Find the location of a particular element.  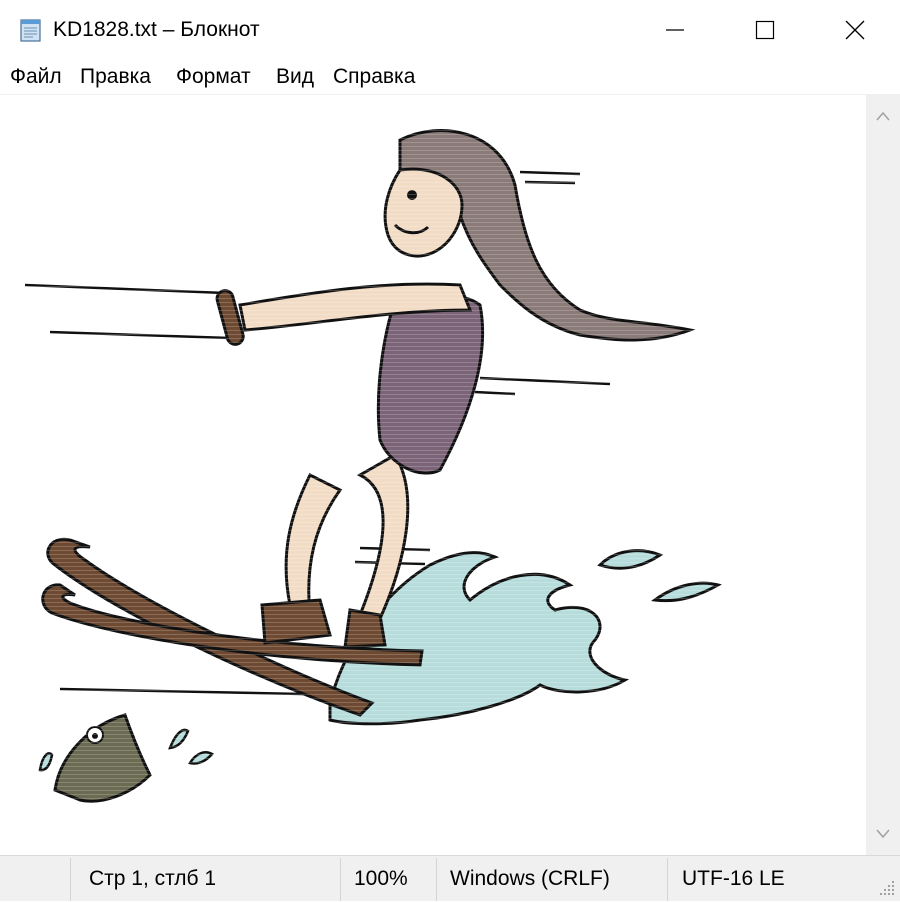

close-icon is located at coordinates (855, 30).